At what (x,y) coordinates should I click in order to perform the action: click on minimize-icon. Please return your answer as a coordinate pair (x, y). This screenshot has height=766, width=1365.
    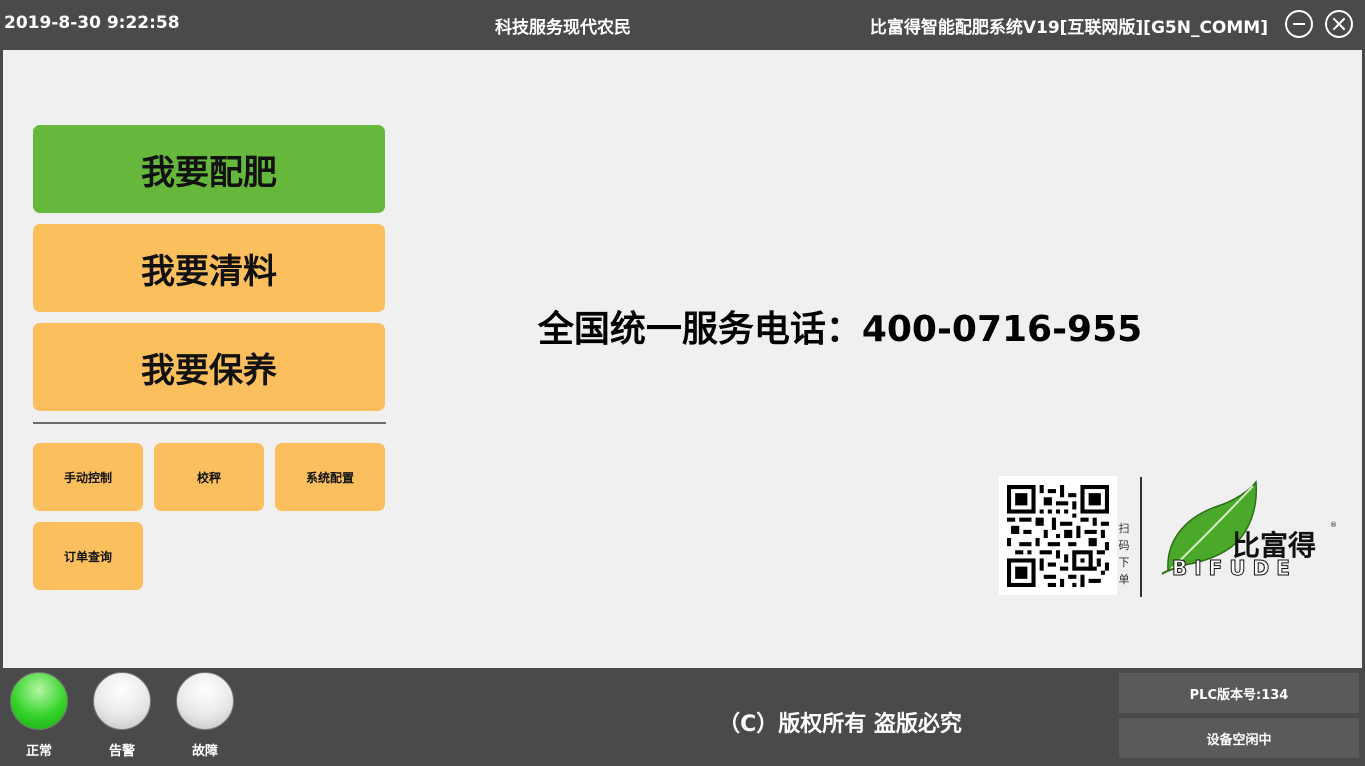
    Looking at the image, I should click on (1299, 24).